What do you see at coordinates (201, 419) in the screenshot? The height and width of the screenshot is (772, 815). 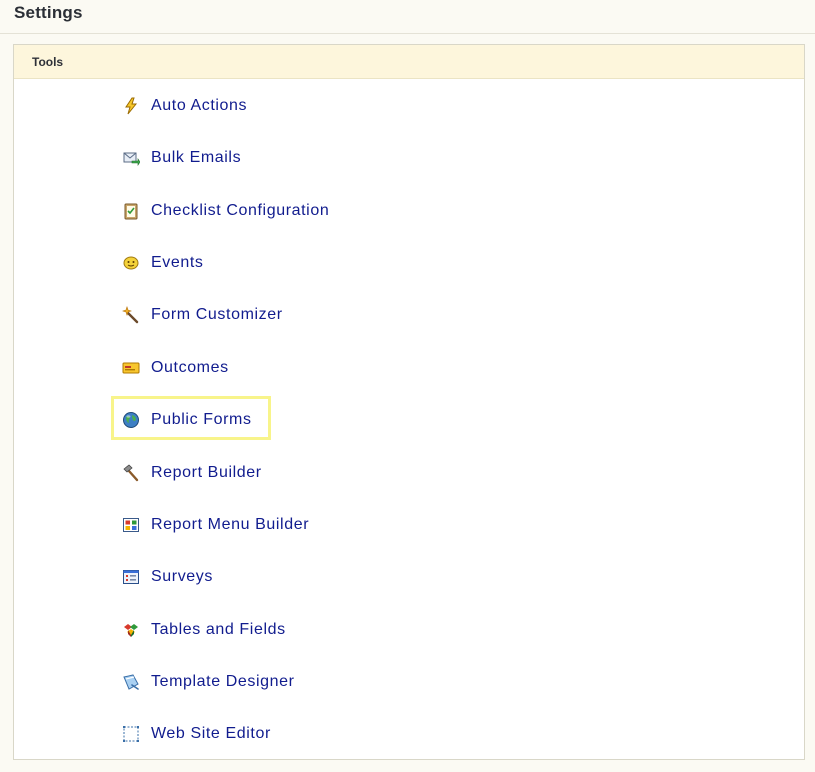 I see `tool-item-label: Public Forms` at bounding box center [201, 419].